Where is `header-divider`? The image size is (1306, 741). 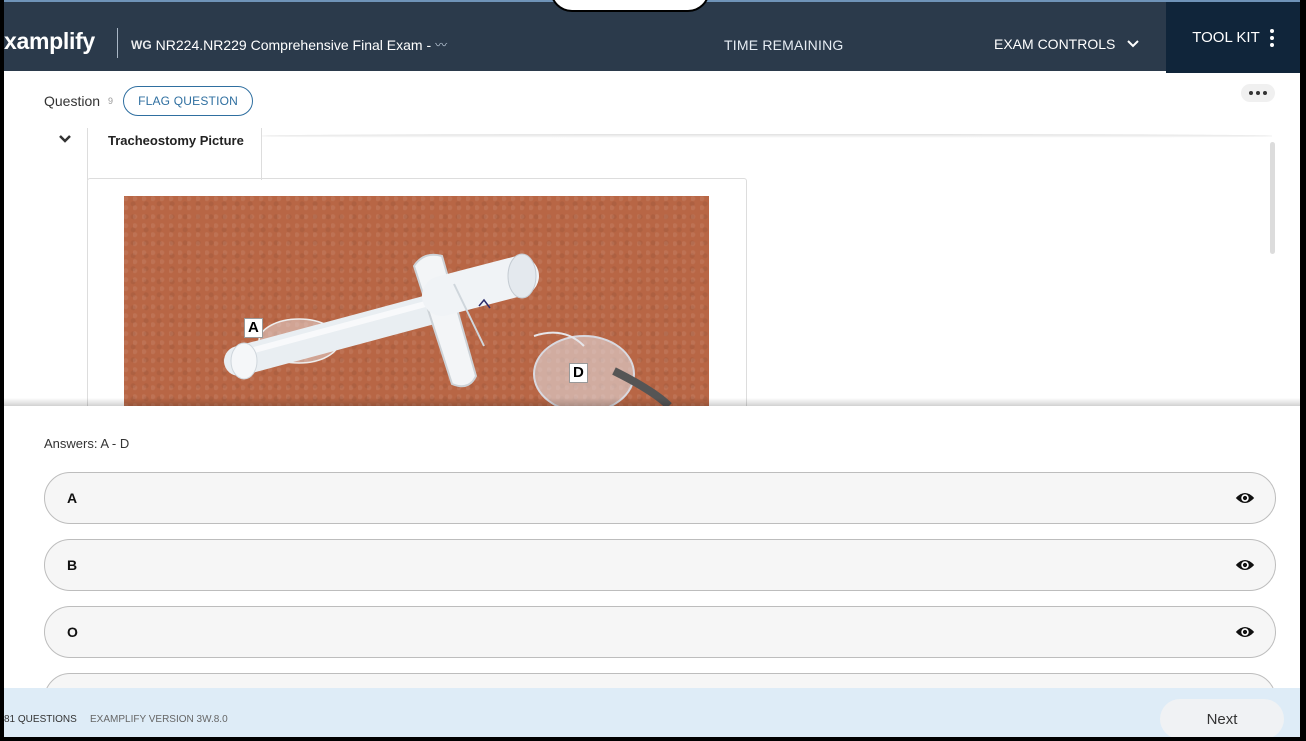
header-divider is located at coordinates (117, 43).